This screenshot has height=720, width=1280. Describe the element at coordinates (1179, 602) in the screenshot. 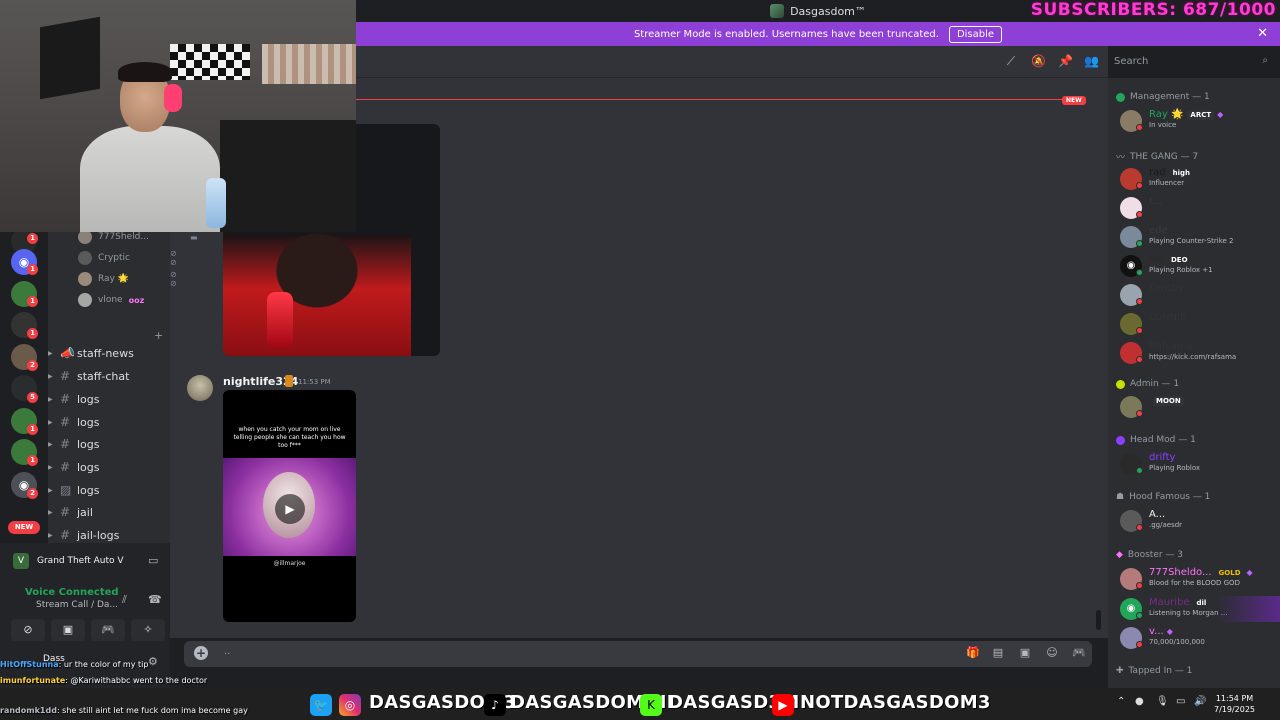

I see `member-name: Mauribe dil` at that location.